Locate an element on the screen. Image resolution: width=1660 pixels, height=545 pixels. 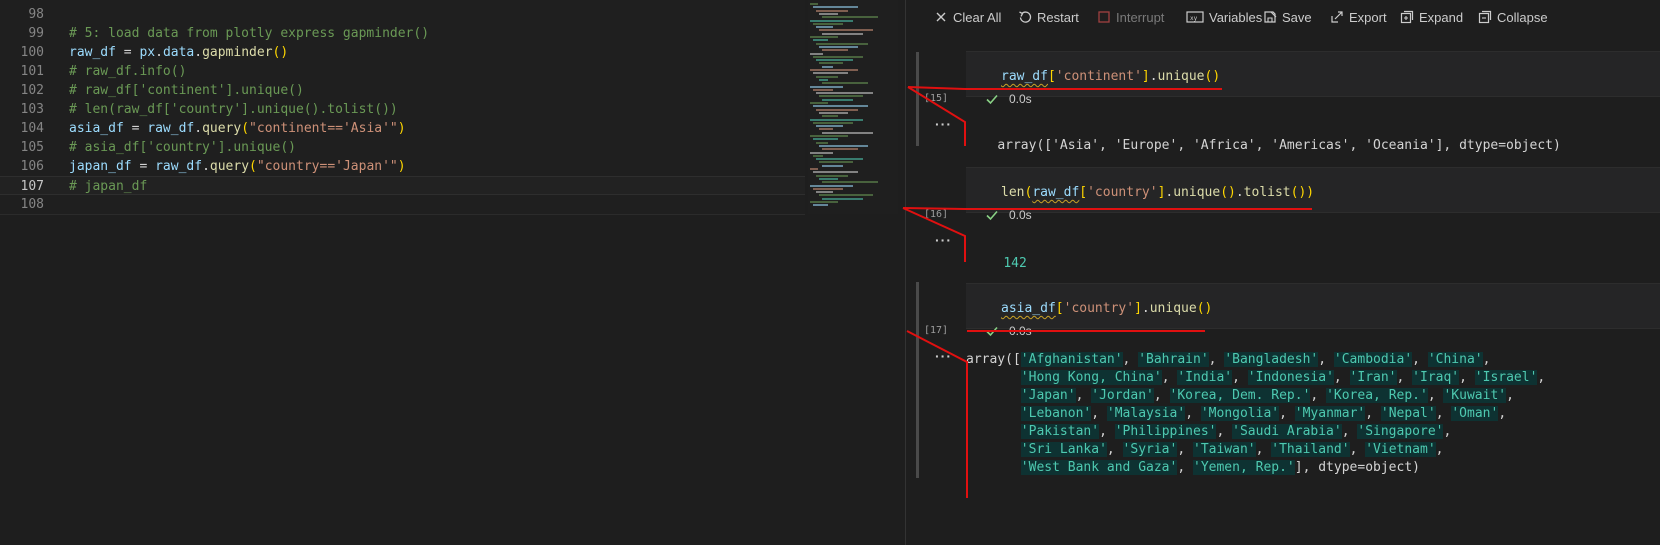
svg-text: xy is located at coordinates (1194, 18).